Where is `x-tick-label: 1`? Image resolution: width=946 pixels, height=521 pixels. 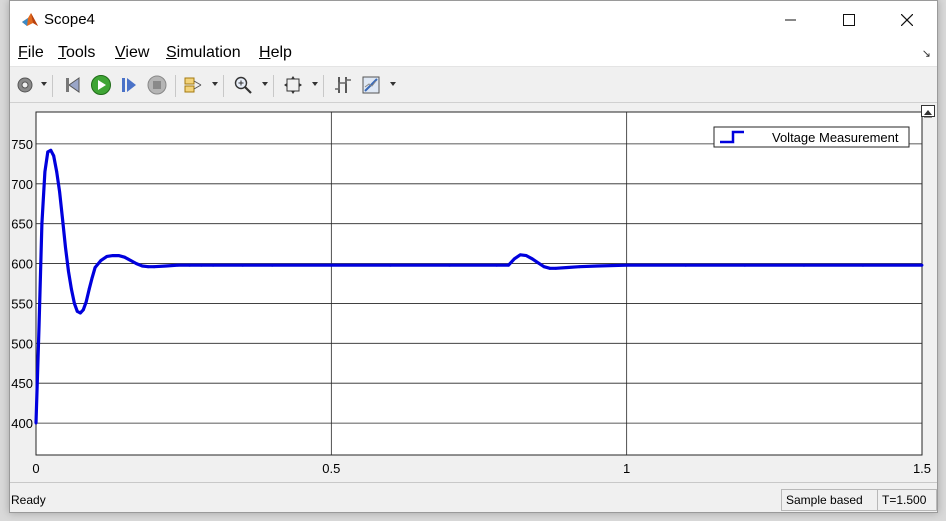
x-tick-label: 1 is located at coordinates (626, 468).